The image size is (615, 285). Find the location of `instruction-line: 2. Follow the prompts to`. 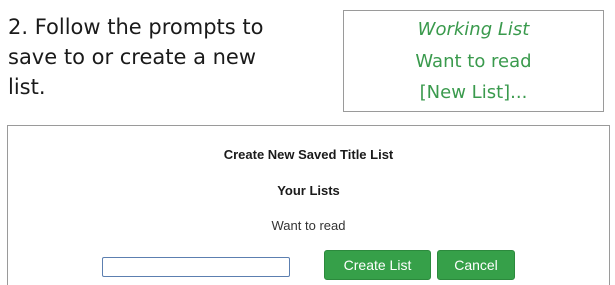

instruction-line: 2. Follow the prompts to is located at coordinates (136, 27).